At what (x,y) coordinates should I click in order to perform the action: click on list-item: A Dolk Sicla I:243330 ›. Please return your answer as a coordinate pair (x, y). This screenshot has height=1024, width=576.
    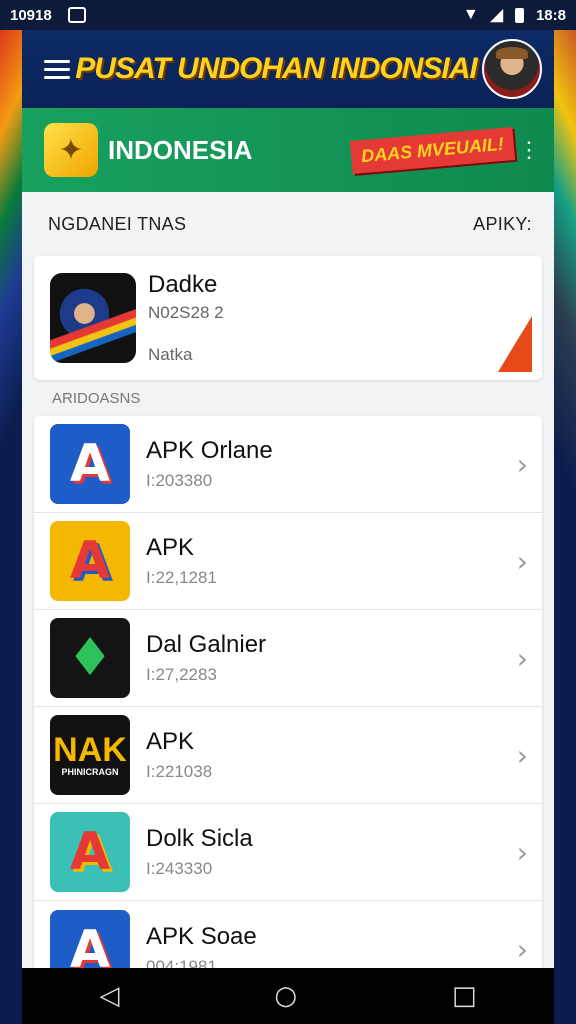
    Looking at the image, I should click on (288, 852).